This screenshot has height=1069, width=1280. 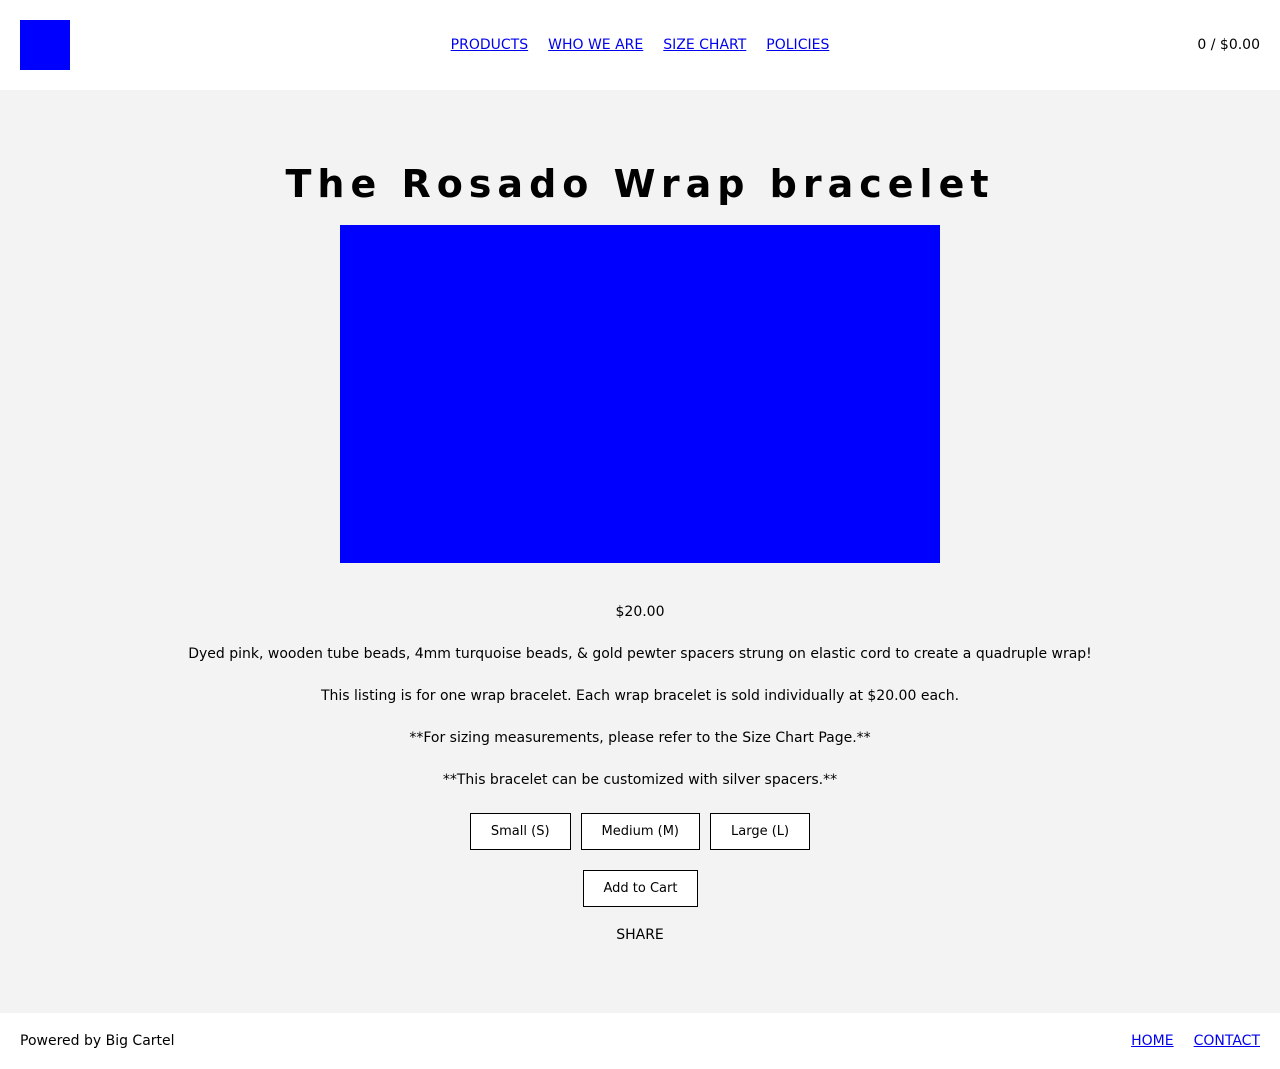 What do you see at coordinates (97, 1041) in the screenshot?
I see `powered-by: Powered by Big Cartel` at bounding box center [97, 1041].